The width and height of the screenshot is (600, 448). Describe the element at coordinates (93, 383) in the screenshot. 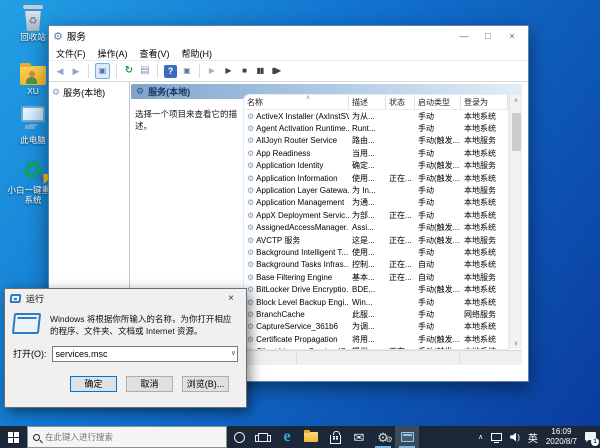

I see `ok-button: 确定` at that location.